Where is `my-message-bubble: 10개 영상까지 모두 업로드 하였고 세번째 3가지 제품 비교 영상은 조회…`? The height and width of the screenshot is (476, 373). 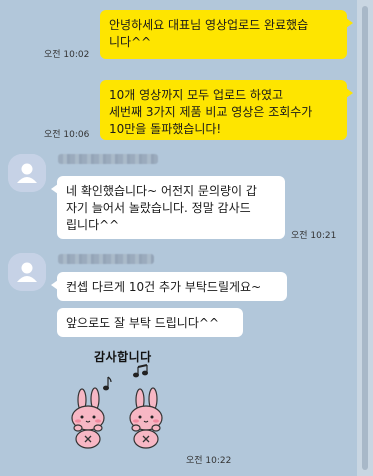
my-message-bubble: 10개 영상까지 모두 업로드 하였고 세번째 3가지 제품 비교 영상은 조회… is located at coordinates (226, 110).